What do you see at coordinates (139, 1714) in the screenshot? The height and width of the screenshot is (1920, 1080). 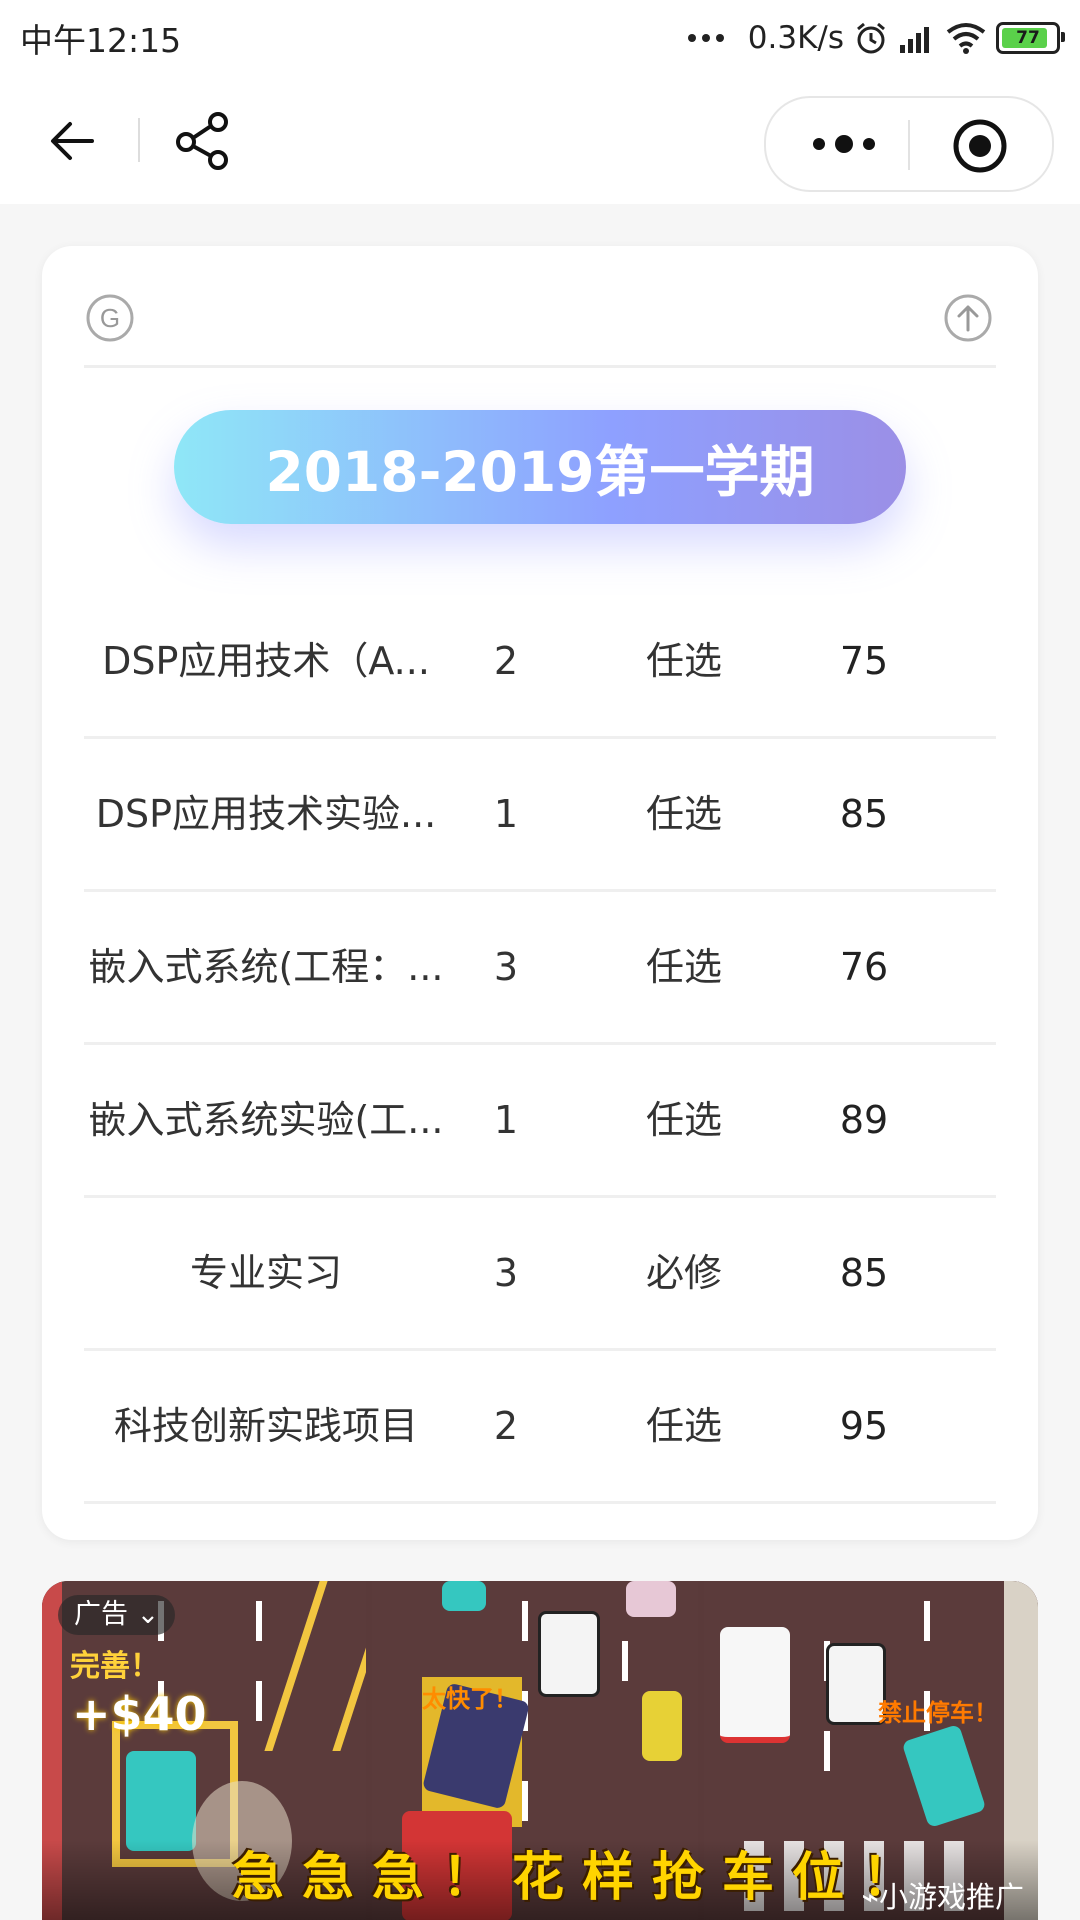 I see `ad-money-text: +$40` at bounding box center [139, 1714].